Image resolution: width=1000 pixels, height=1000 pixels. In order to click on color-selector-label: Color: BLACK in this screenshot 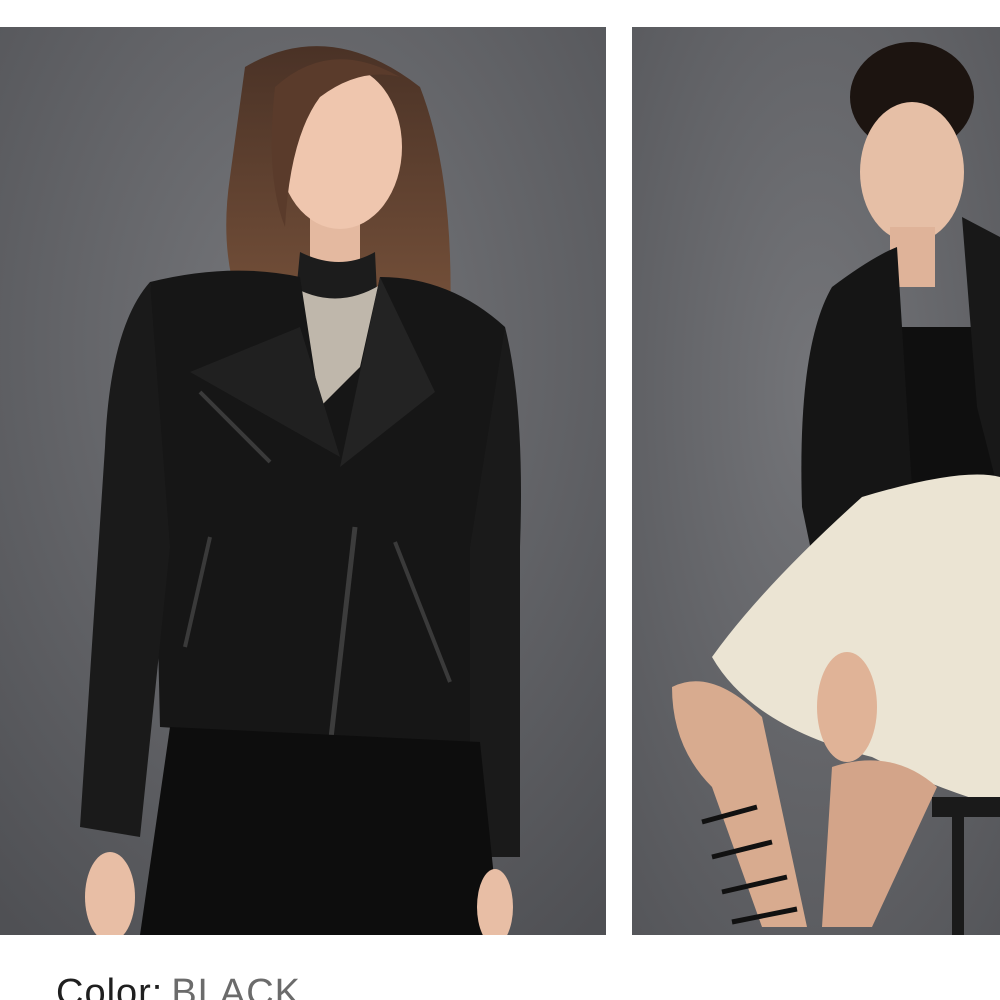, I will do `click(178, 986)`.